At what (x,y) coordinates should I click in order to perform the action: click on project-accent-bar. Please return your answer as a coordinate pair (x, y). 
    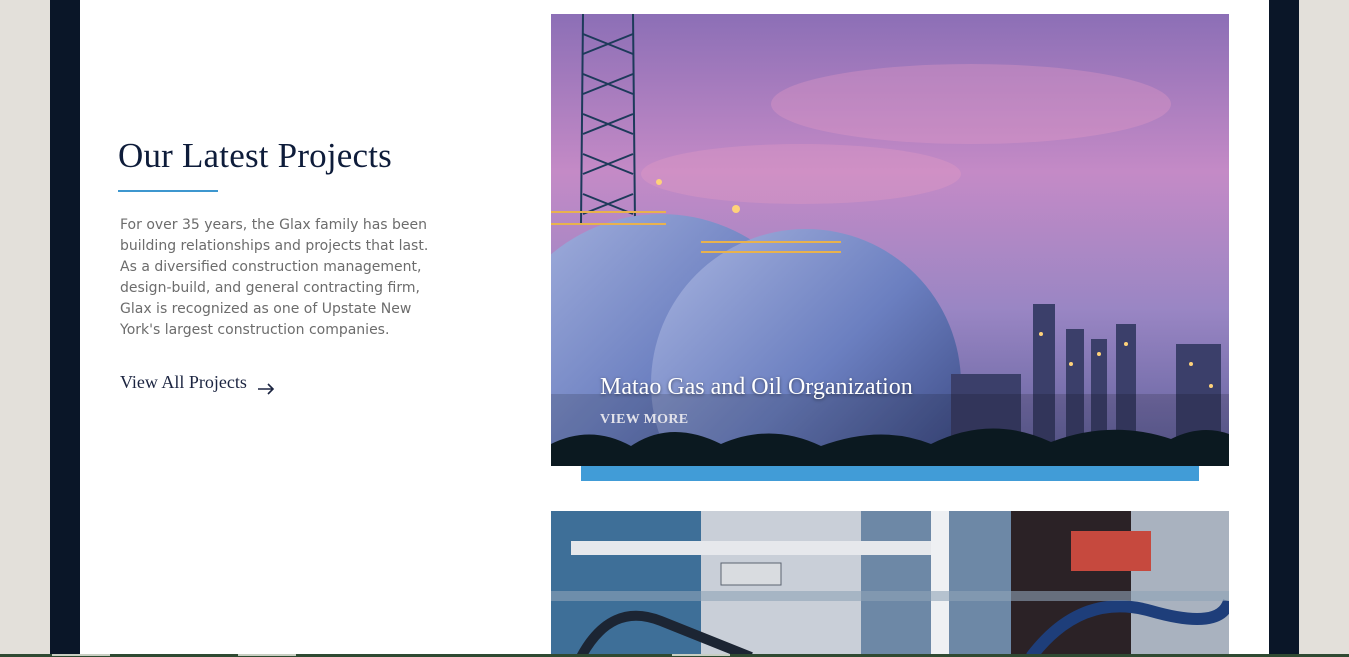
    Looking at the image, I should click on (890, 473).